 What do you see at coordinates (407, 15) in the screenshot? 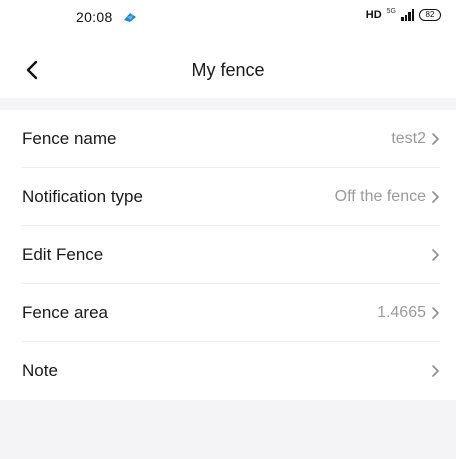
I see `signal-strength-icon` at bounding box center [407, 15].